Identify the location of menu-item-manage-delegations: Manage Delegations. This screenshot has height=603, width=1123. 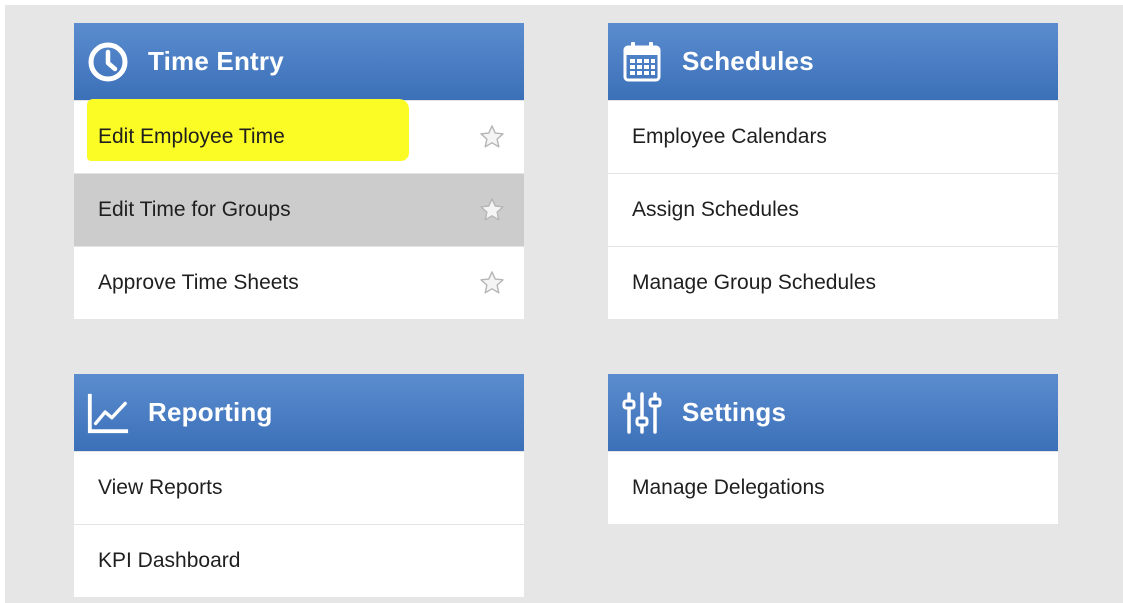
(833, 487).